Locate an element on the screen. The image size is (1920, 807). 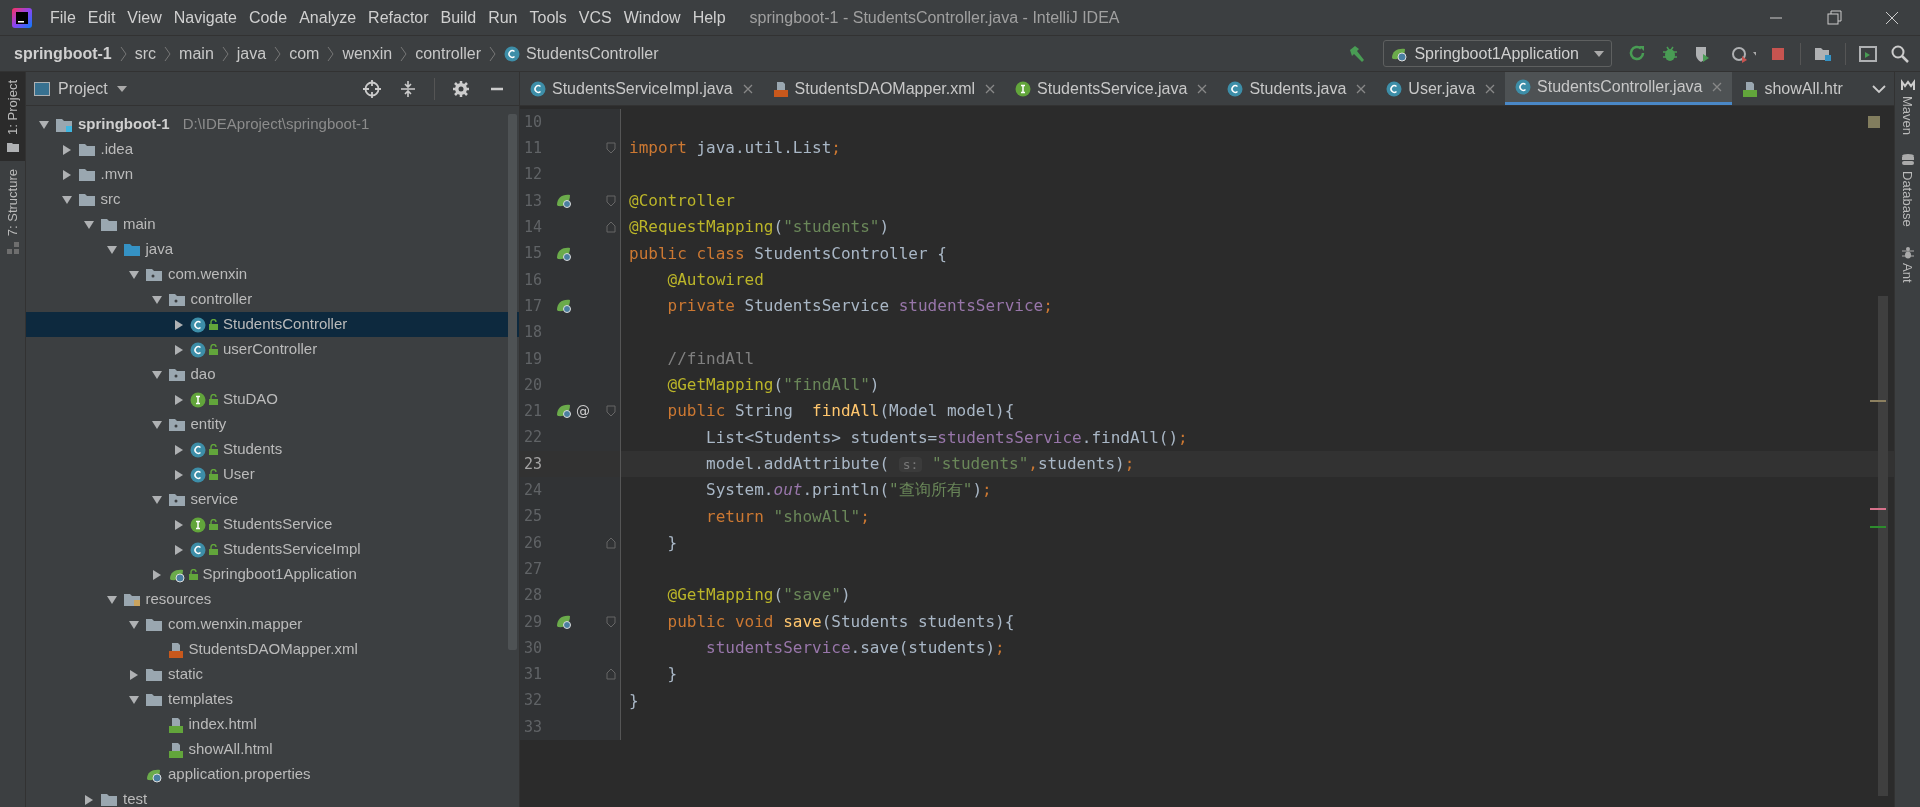
tree-item: Springboot1Application is located at coordinates (272, 574).